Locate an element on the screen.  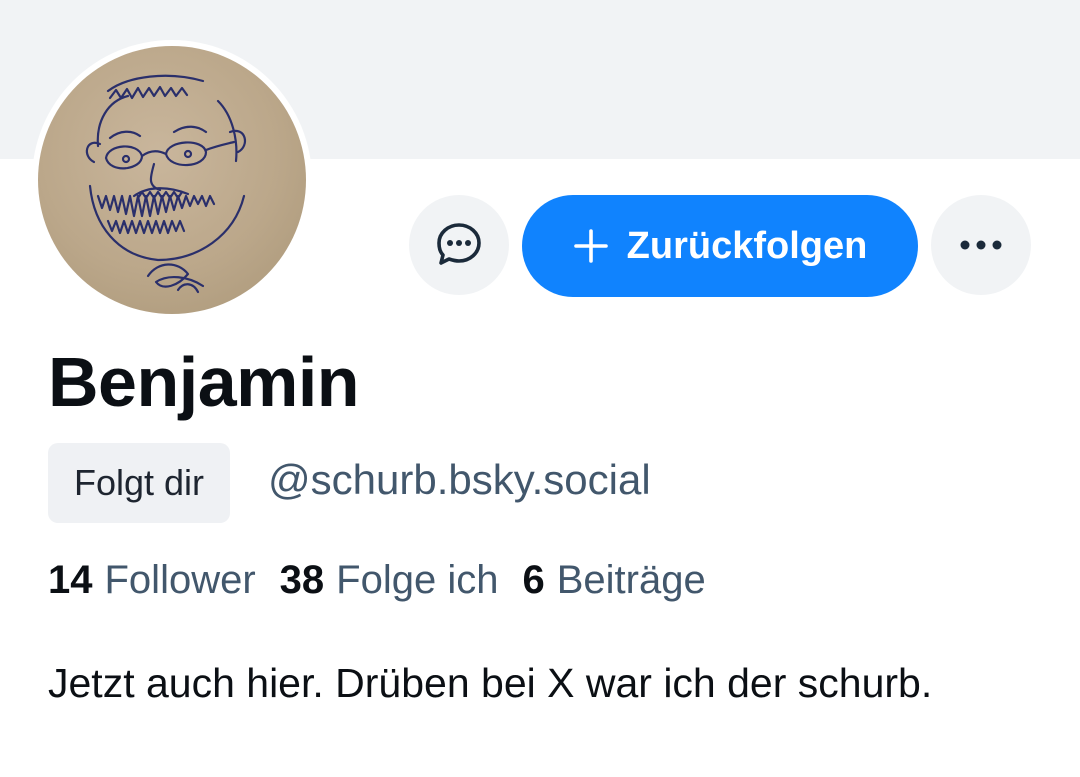
avatar-frame is located at coordinates (172, 180).